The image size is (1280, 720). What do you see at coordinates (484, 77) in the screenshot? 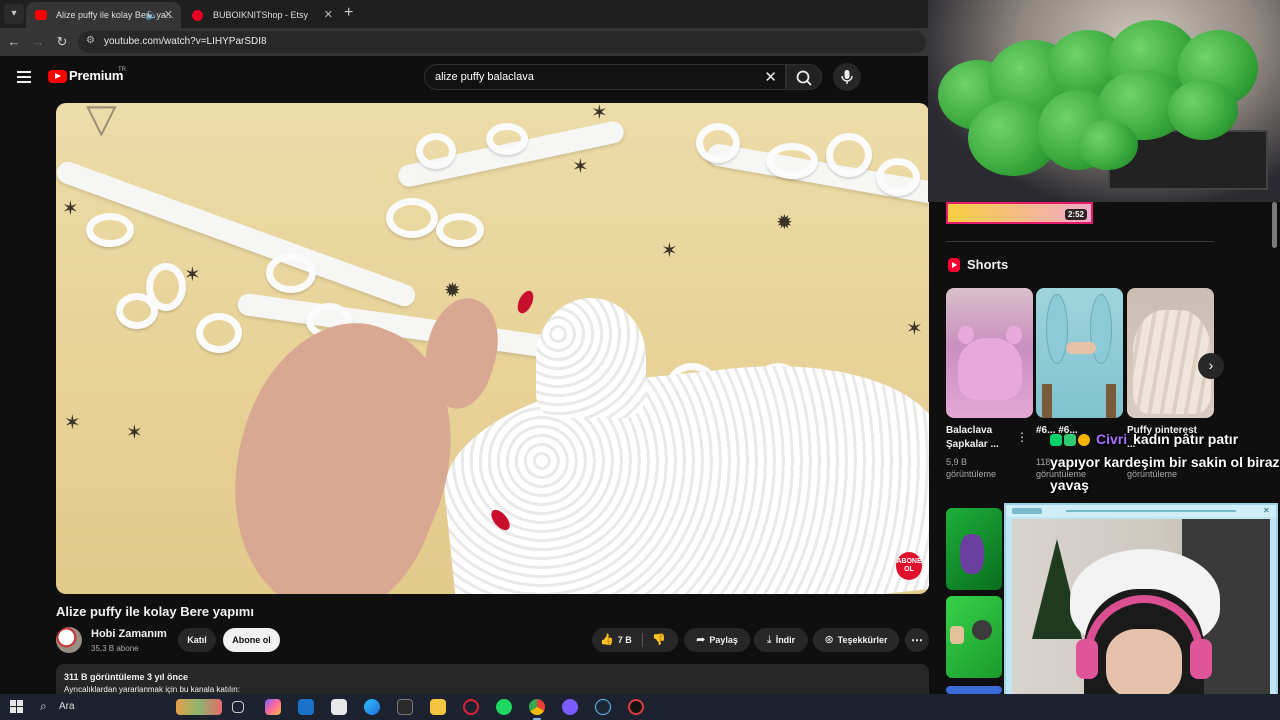
I see `search-input: alize puffy balaclava` at bounding box center [484, 77].